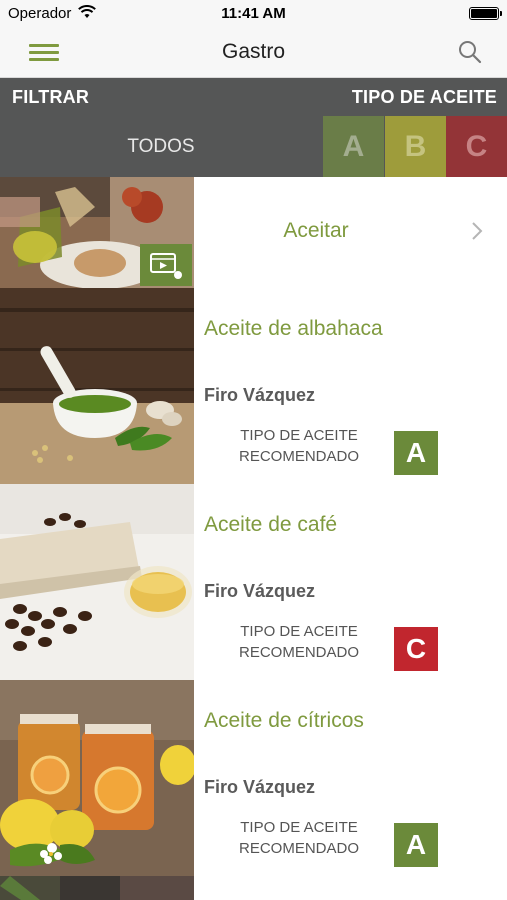 Image resolution: width=507 pixels, height=900 pixels. What do you see at coordinates (271, 524) in the screenshot?
I see `recipe-title: Aceite de café` at bounding box center [271, 524].